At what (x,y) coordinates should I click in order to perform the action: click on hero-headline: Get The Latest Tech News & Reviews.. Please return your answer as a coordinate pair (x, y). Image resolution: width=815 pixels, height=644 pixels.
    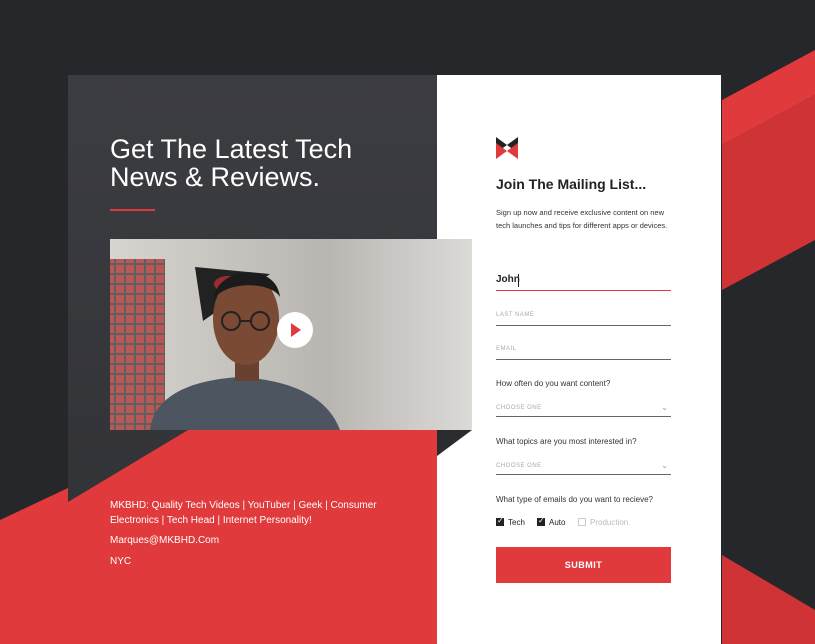
    Looking at the image, I should click on (231, 163).